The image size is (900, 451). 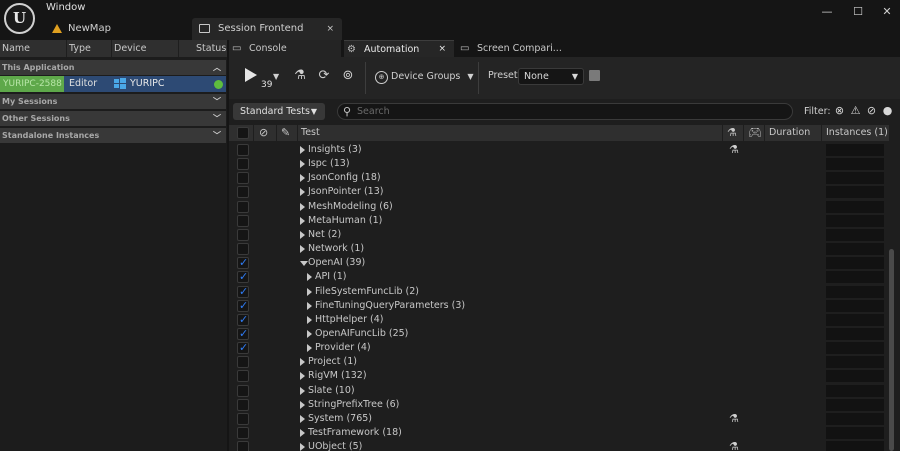 What do you see at coordinates (732, 133) in the screenshot?
I see `flask-column-icon: ⚗` at bounding box center [732, 133].